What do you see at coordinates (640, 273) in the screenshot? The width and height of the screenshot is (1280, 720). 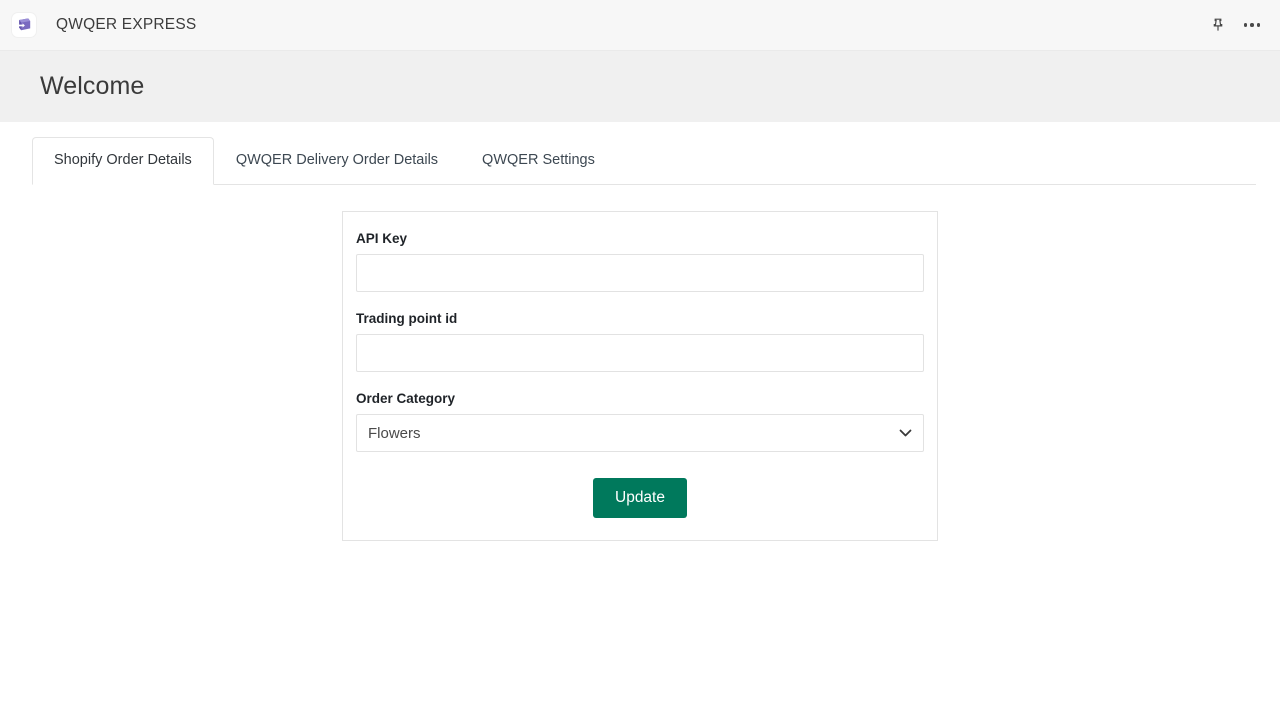 I see `api-key-input` at bounding box center [640, 273].